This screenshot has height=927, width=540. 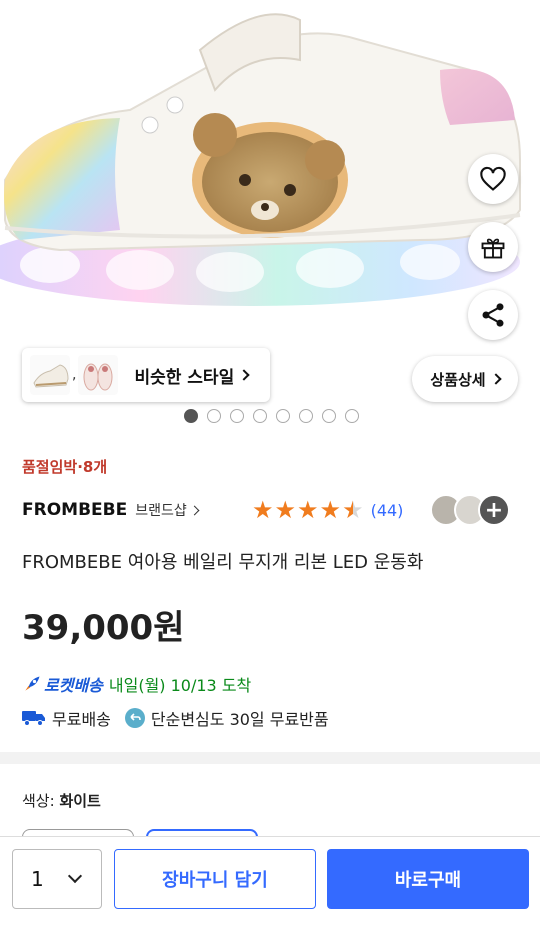 I want to click on shipping-info: 무료배송 단순변심도 30일 무료반품, so click(x=175, y=718).